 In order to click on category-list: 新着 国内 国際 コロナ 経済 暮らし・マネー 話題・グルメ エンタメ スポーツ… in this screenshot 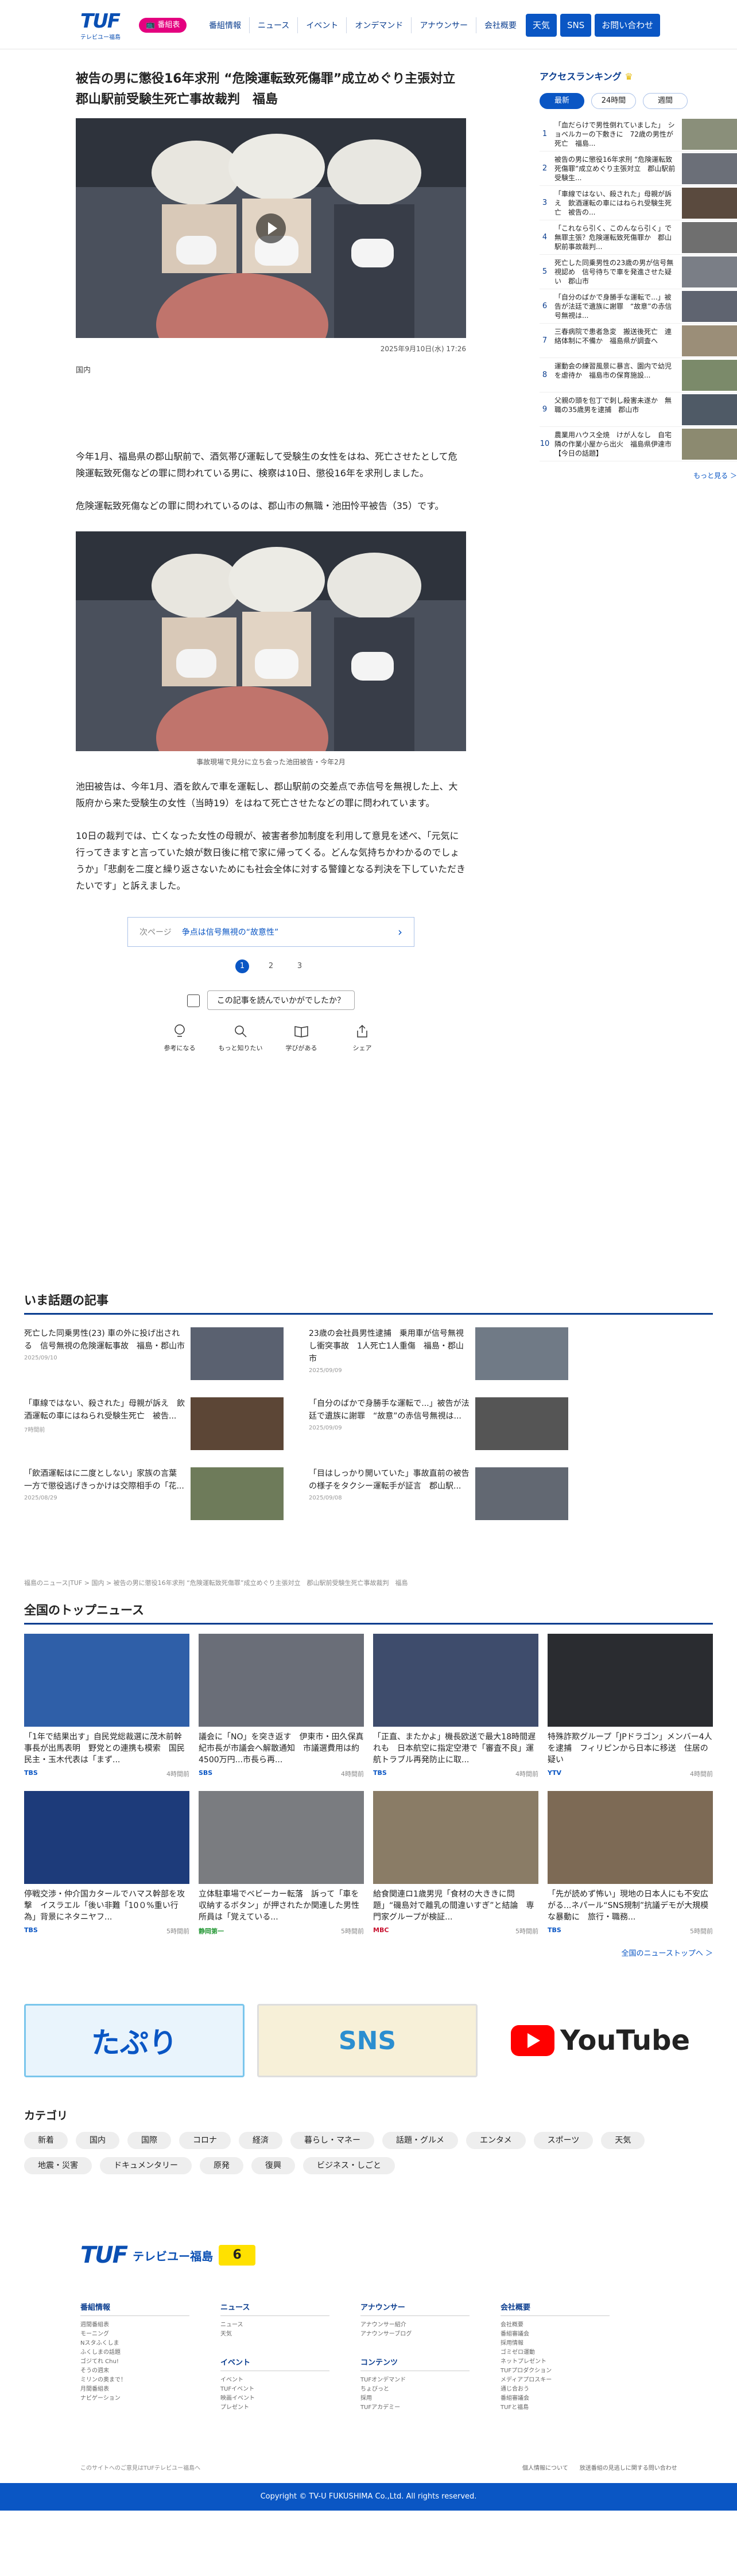, I will do `click(368, 2153)`.